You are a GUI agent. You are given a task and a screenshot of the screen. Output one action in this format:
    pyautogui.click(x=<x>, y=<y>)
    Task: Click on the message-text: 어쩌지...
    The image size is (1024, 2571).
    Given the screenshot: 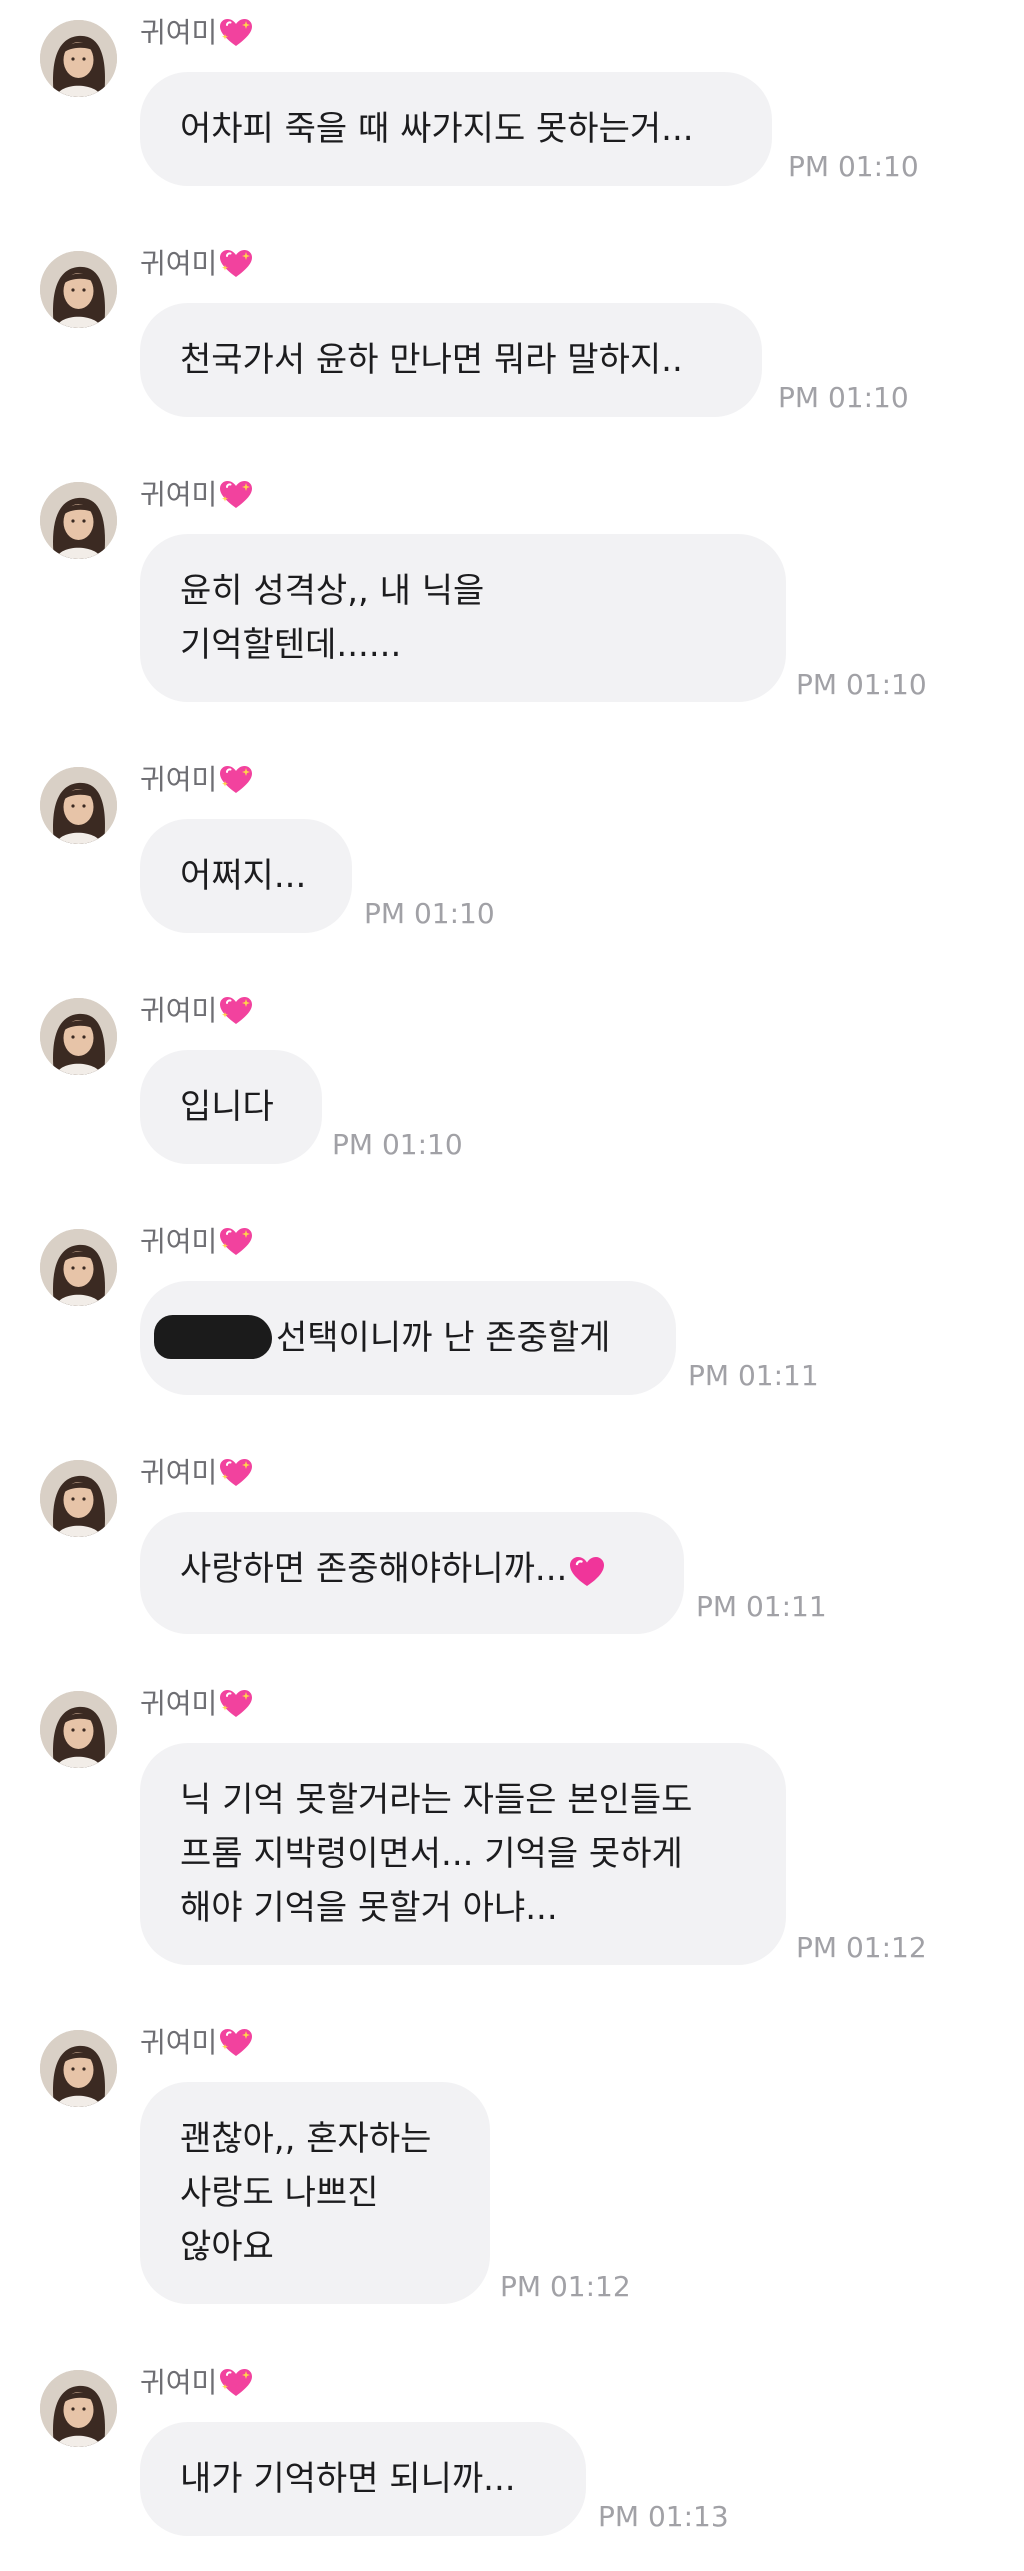 What is the action you would take?
    pyautogui.click(x=243, y=876)
    